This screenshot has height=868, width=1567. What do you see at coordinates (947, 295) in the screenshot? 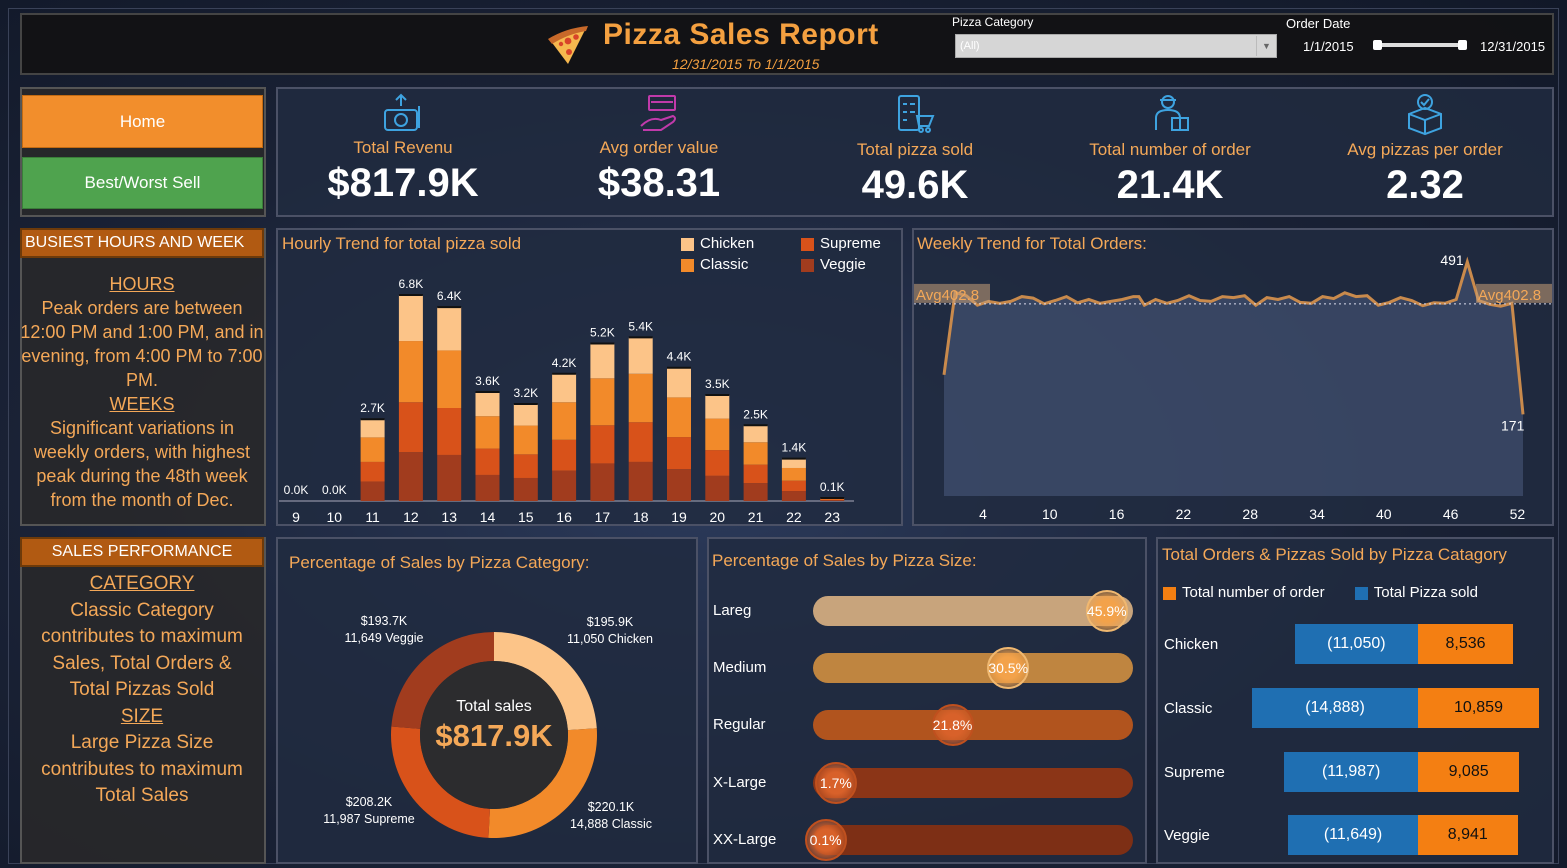
I see `avg-label-left: Avg402.8` at bounding box center [947, 295].